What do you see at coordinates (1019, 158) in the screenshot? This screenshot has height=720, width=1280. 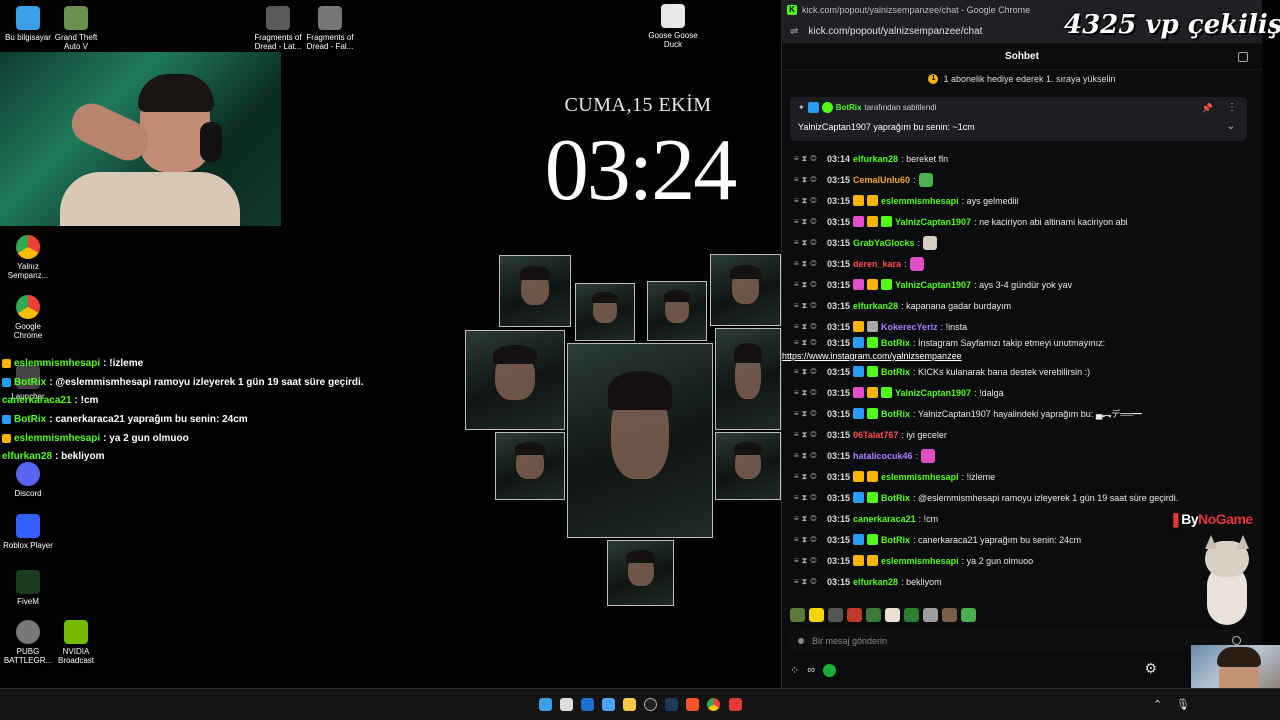 I see `chat-message: ≡⧗◎ 03:14 elfurkan28: bereket fln` at bounding box center [1019, 158].